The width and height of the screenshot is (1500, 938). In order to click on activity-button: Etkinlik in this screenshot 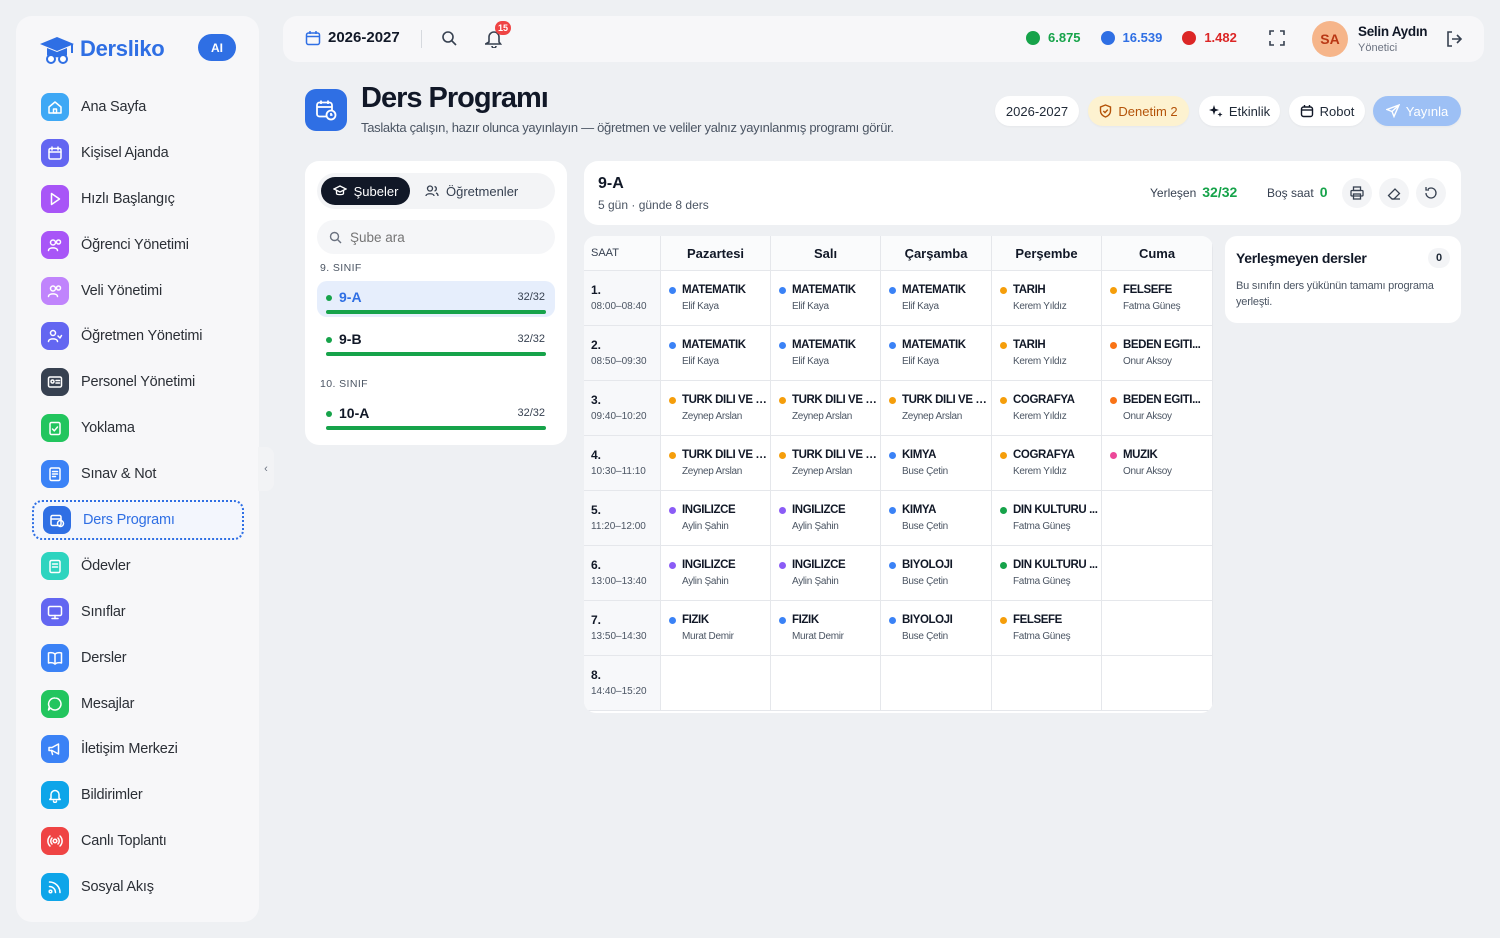, I will do `click(1239, 111)`.